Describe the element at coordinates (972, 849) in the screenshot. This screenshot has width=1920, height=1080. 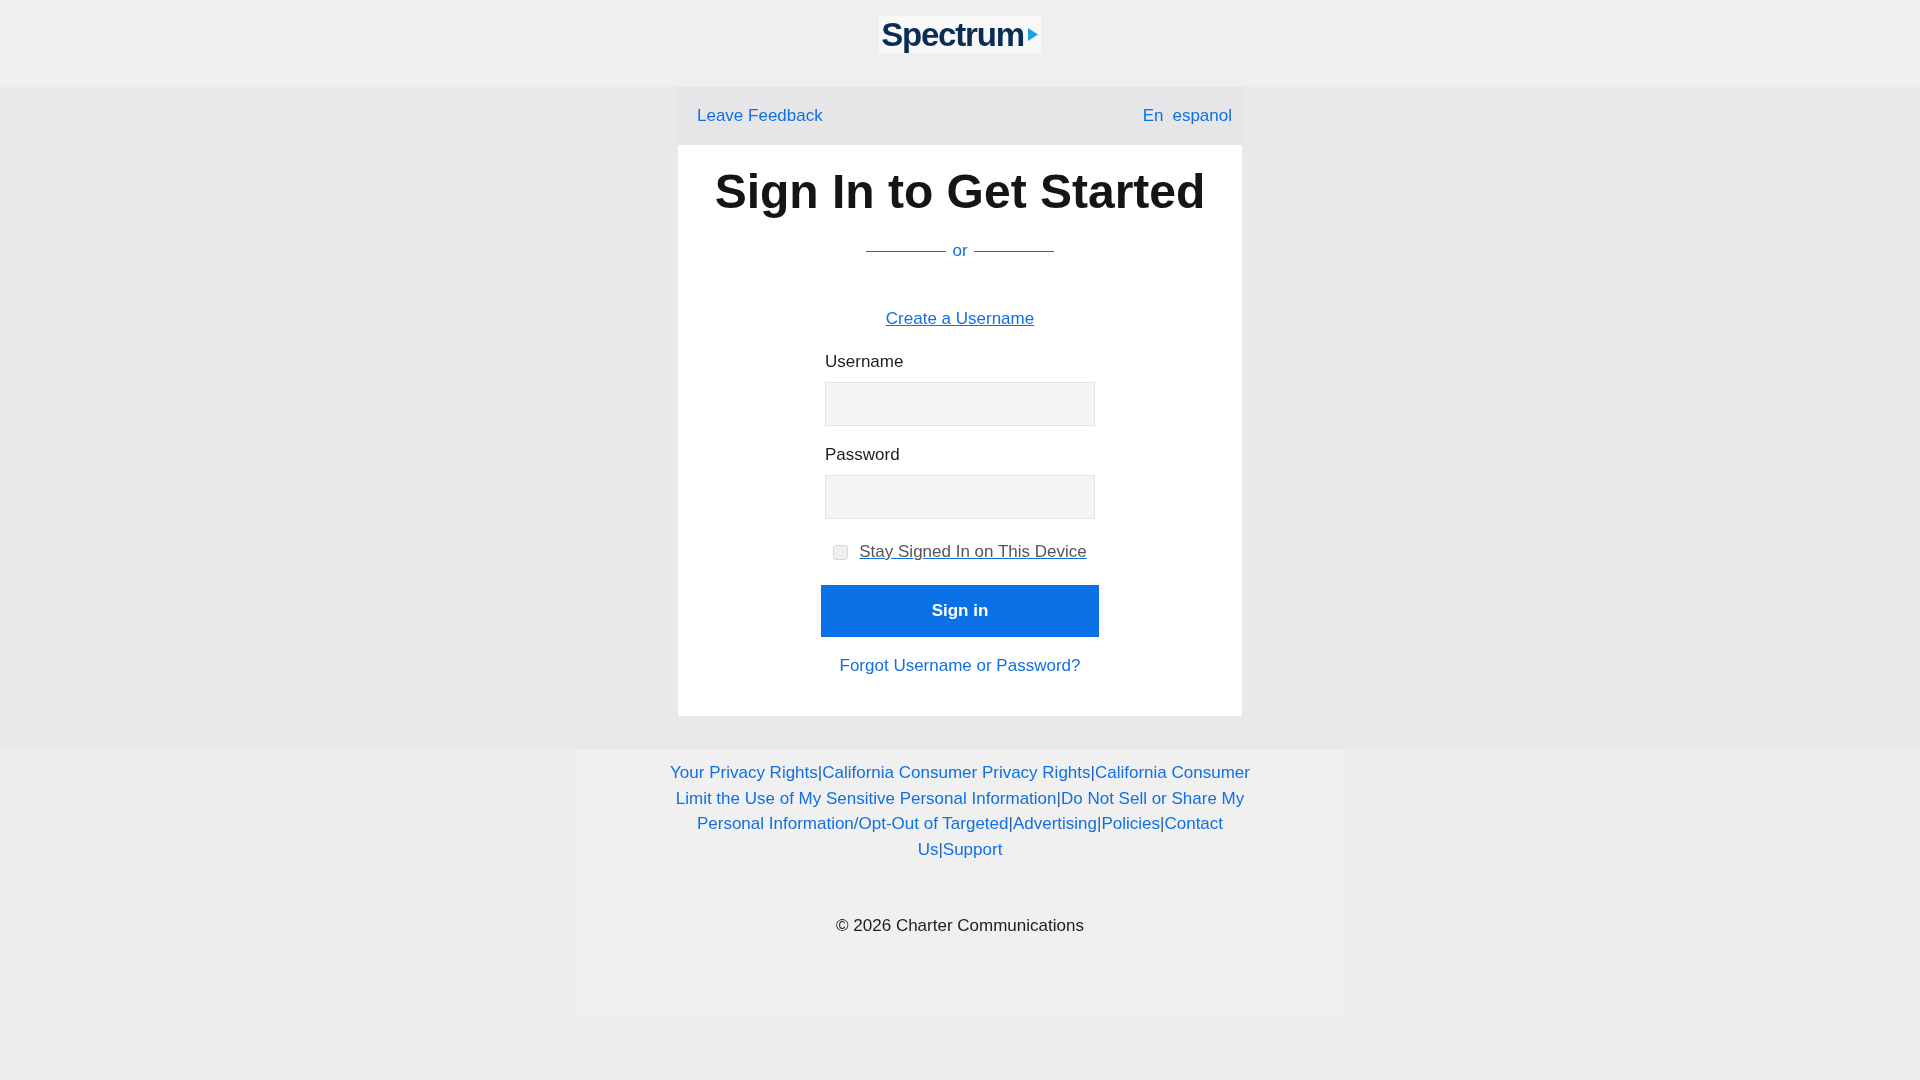
I see `footer-link: Support` at that location.